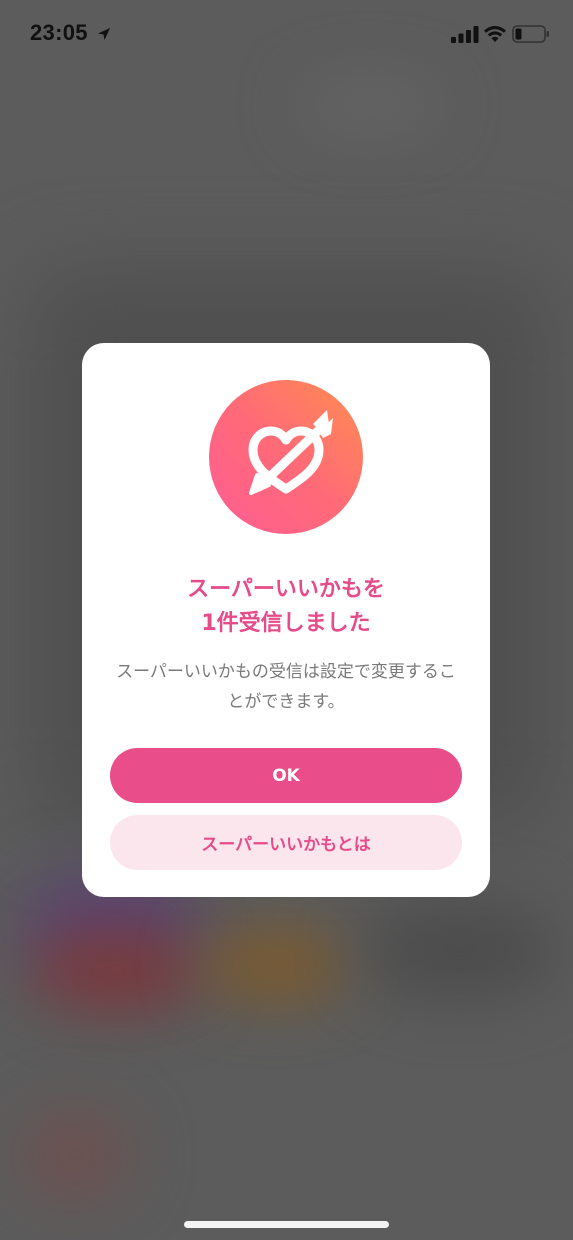 This screenshot has height=1240, width=573. What do you see at coordinates (286, 589) in the screenshot?
I see `dialog-title-line1: スーパーいいかもを` at bounding box center [286, 589].